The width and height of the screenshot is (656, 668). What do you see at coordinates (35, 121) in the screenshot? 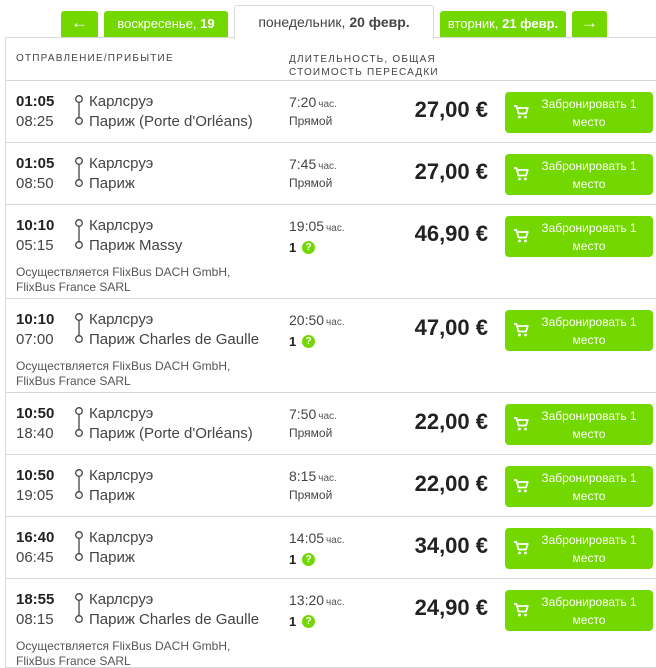
I see `arrival-time: 08:25` at bounding box center [35, 121].